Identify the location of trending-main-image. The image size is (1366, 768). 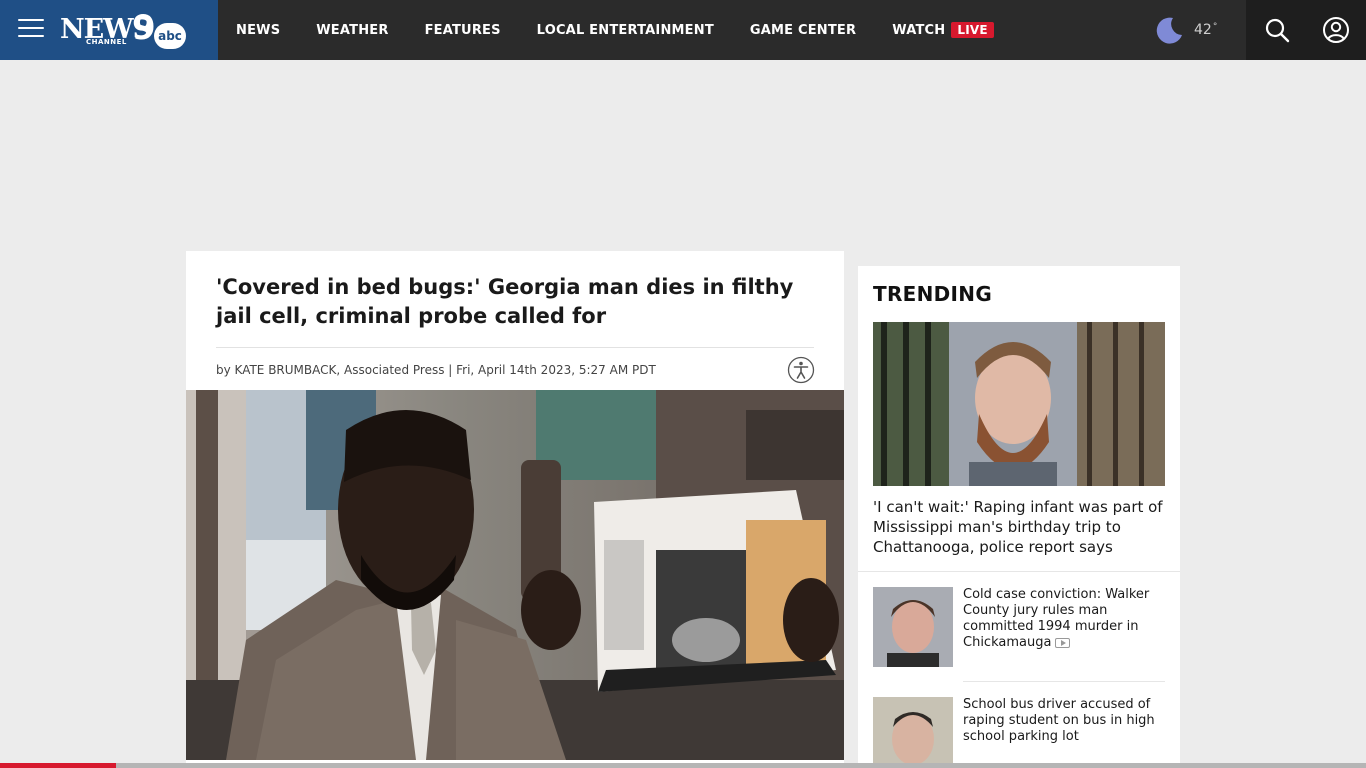
(1019, 404).